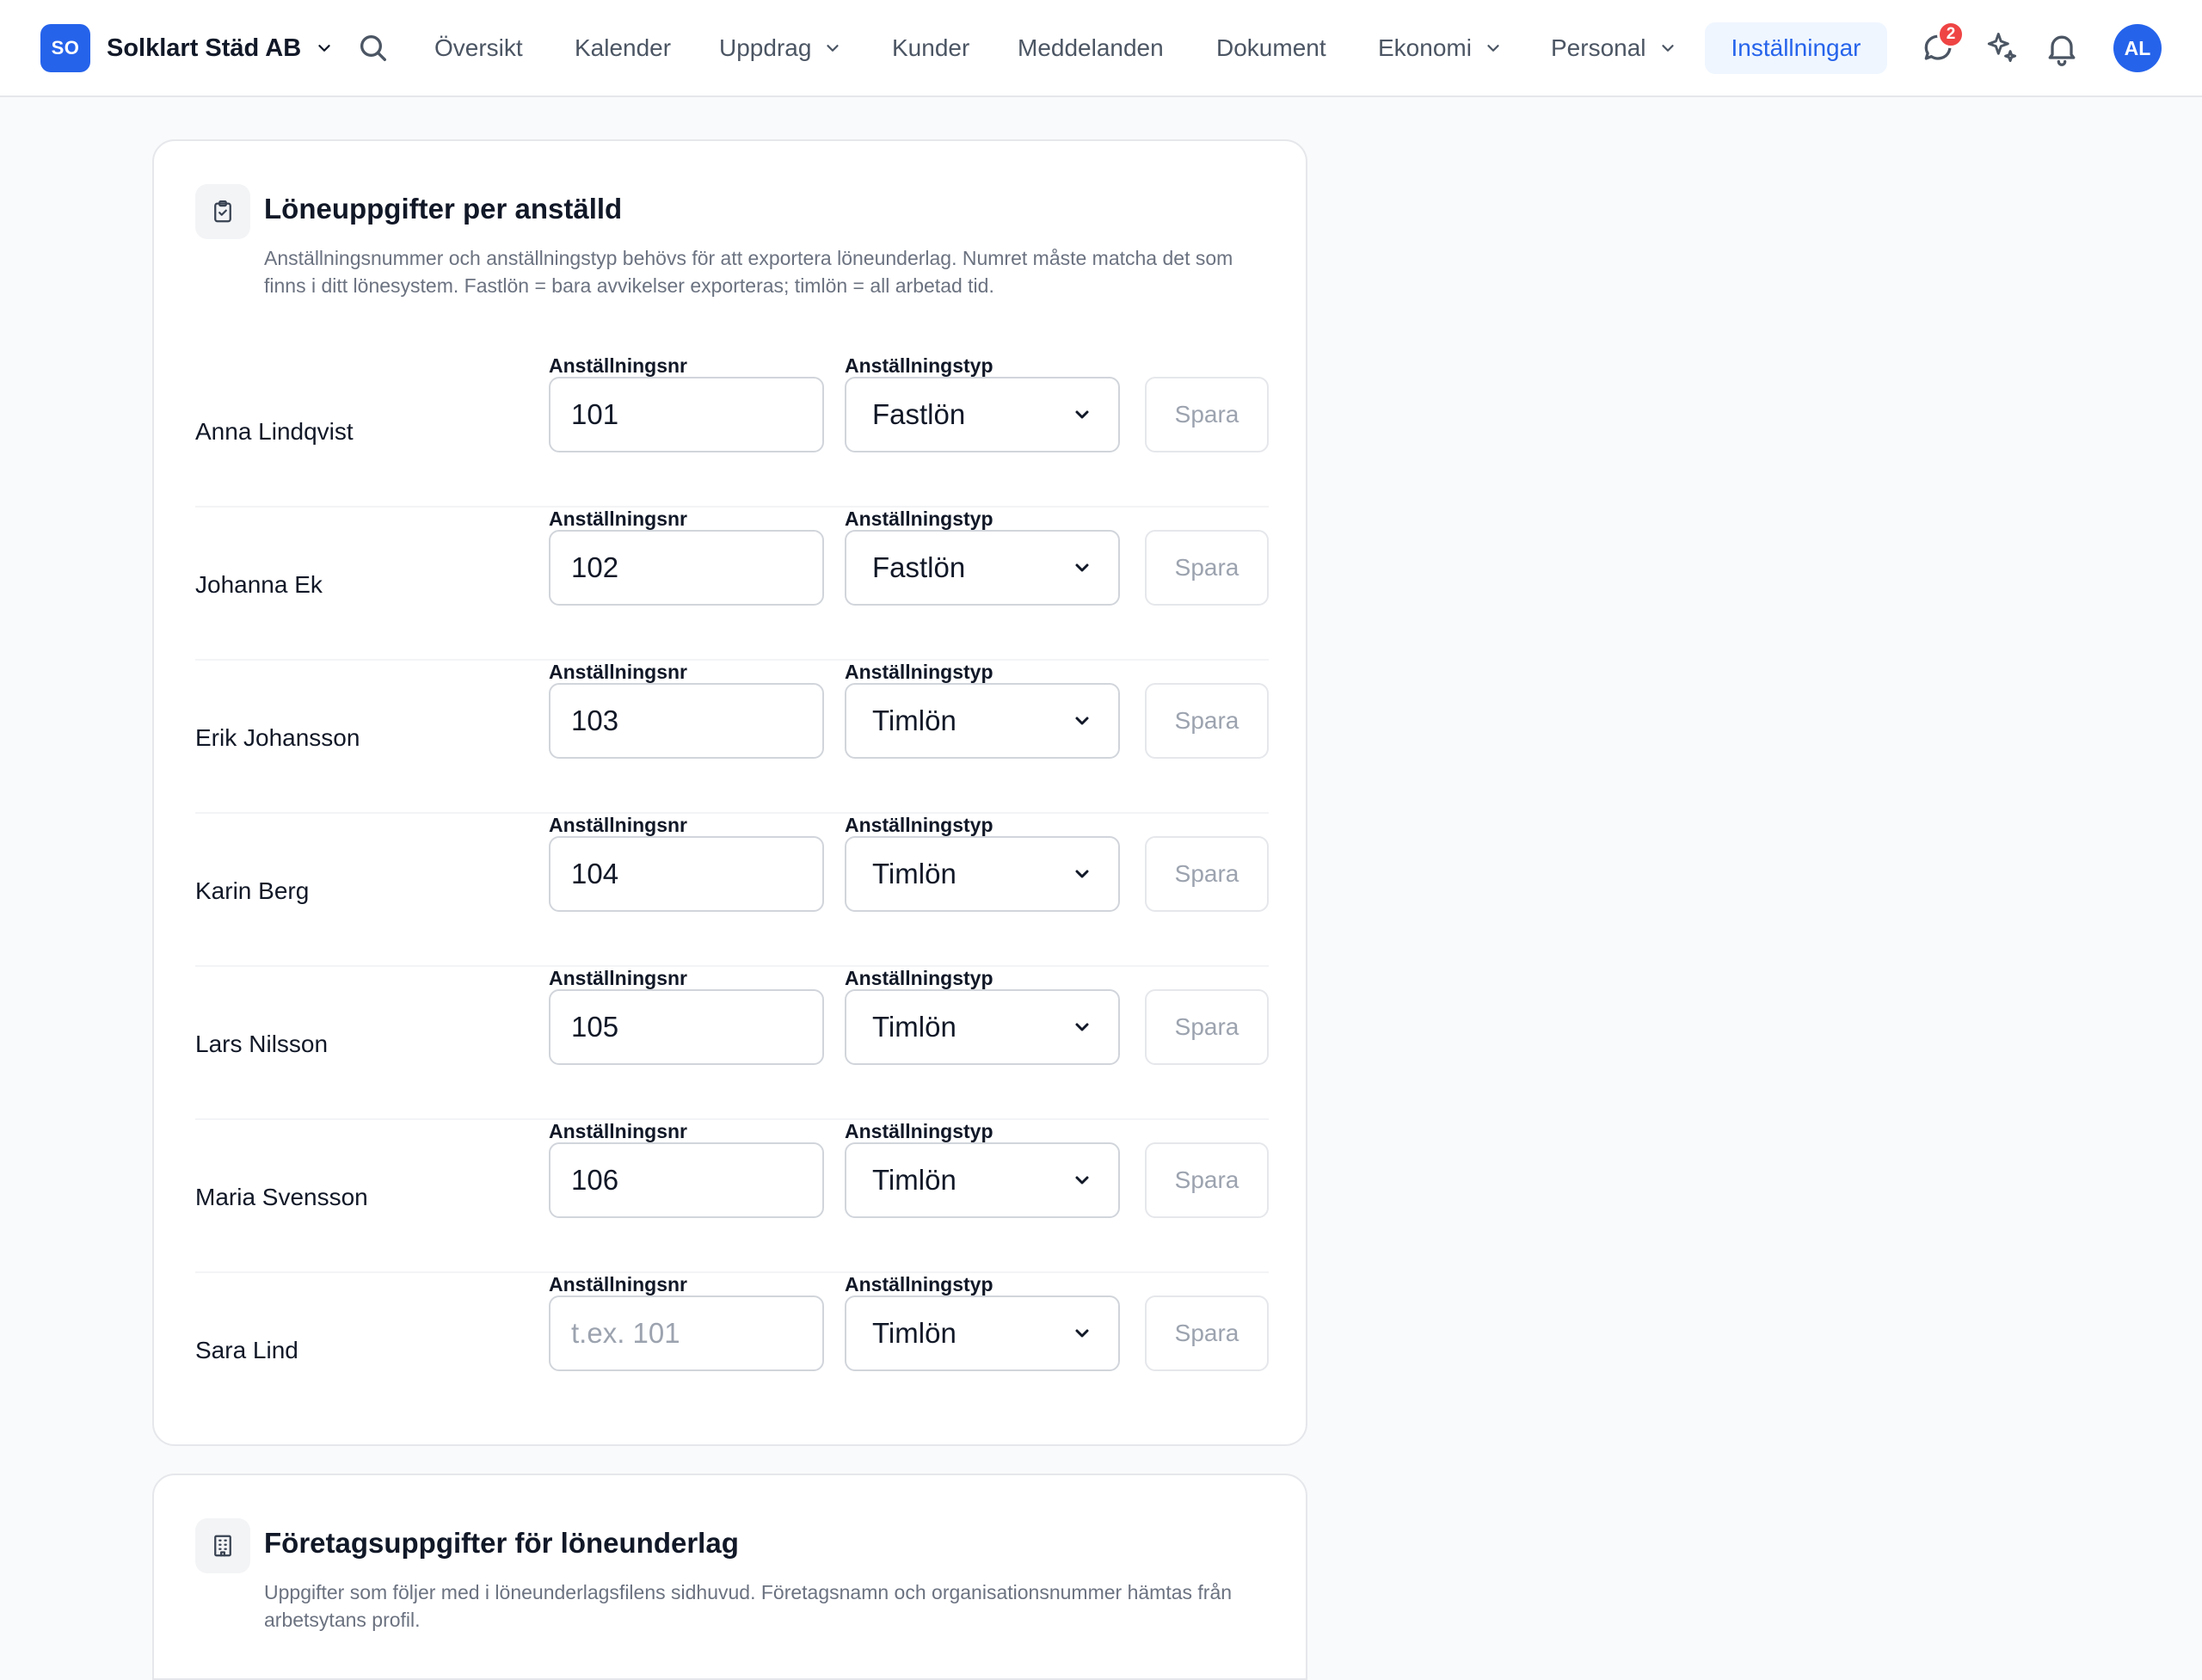 The image size is (2202, 1680). I want to click on nav-meddelanden: Meddelanden, so click(1091, 48).